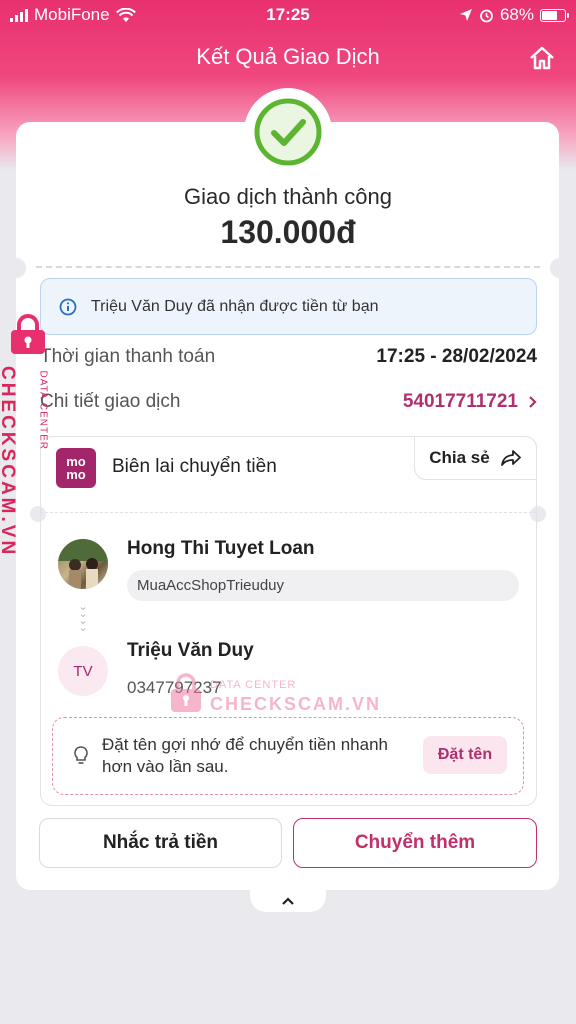  Describe the element at coordinates (288, 15) in the screenshot. I see `status-bar: MobiFone 17:25 68%` at that location.